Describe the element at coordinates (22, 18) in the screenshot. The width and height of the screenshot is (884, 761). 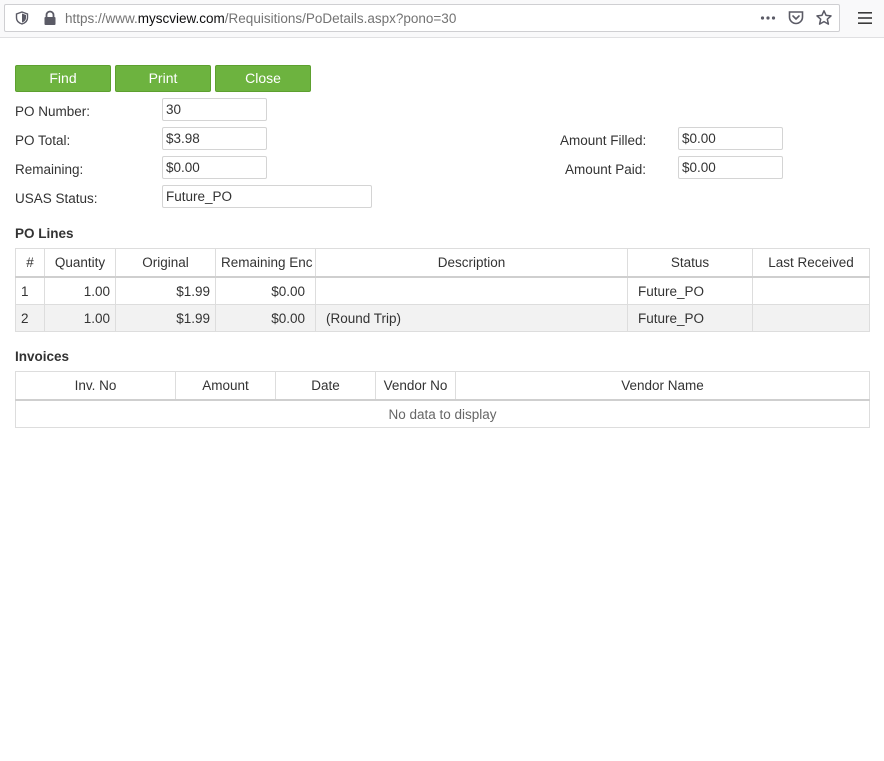
I see `shield-icon` at that location.